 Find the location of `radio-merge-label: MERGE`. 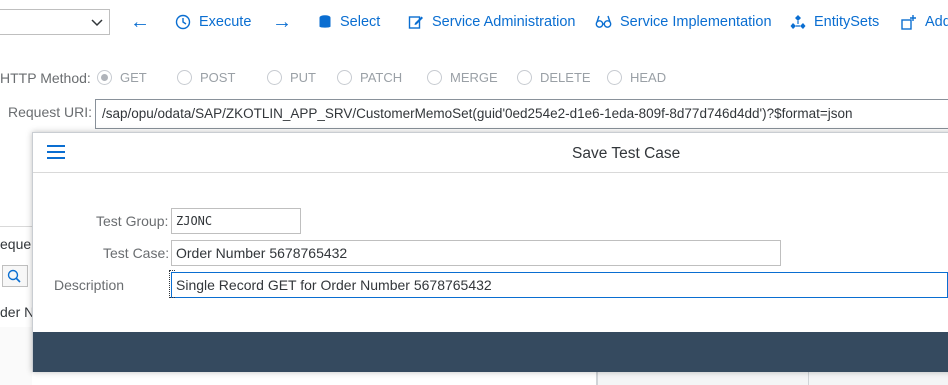

radio-merge-label: MERGE is located at coordinates (474, 77).